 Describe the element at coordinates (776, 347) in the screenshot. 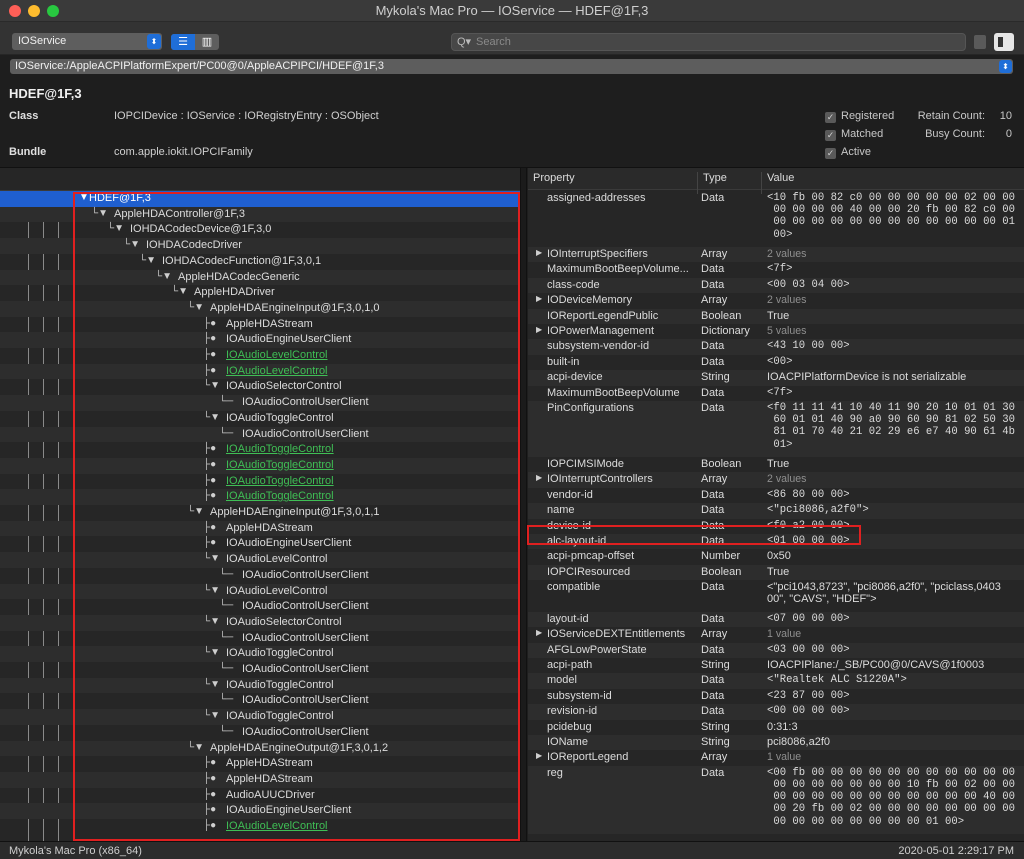

I see `property-row: subsystem-vendor-id Data <43 10 00 00>` at that location.